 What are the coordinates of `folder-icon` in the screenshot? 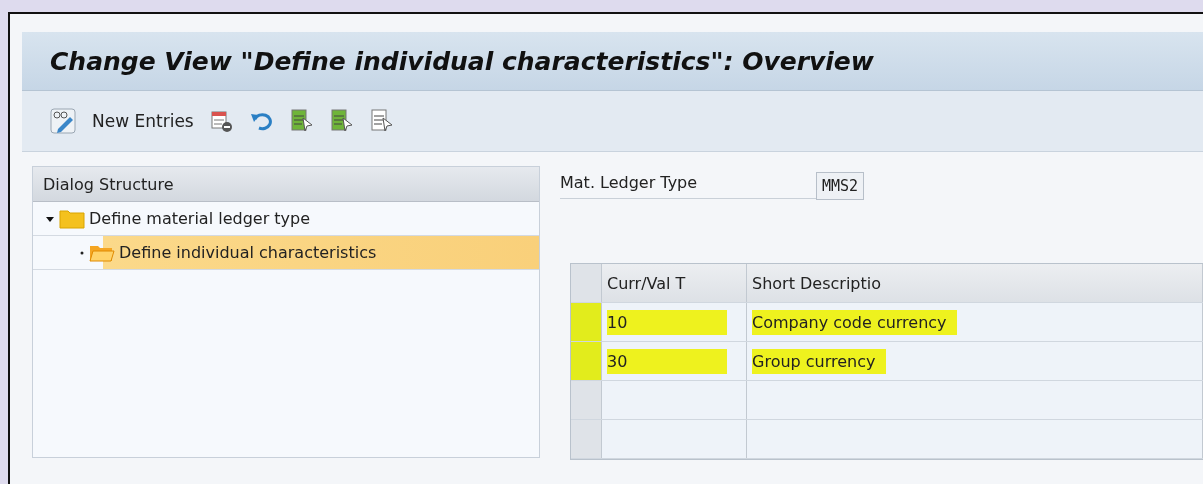 It's located at (72, 218).